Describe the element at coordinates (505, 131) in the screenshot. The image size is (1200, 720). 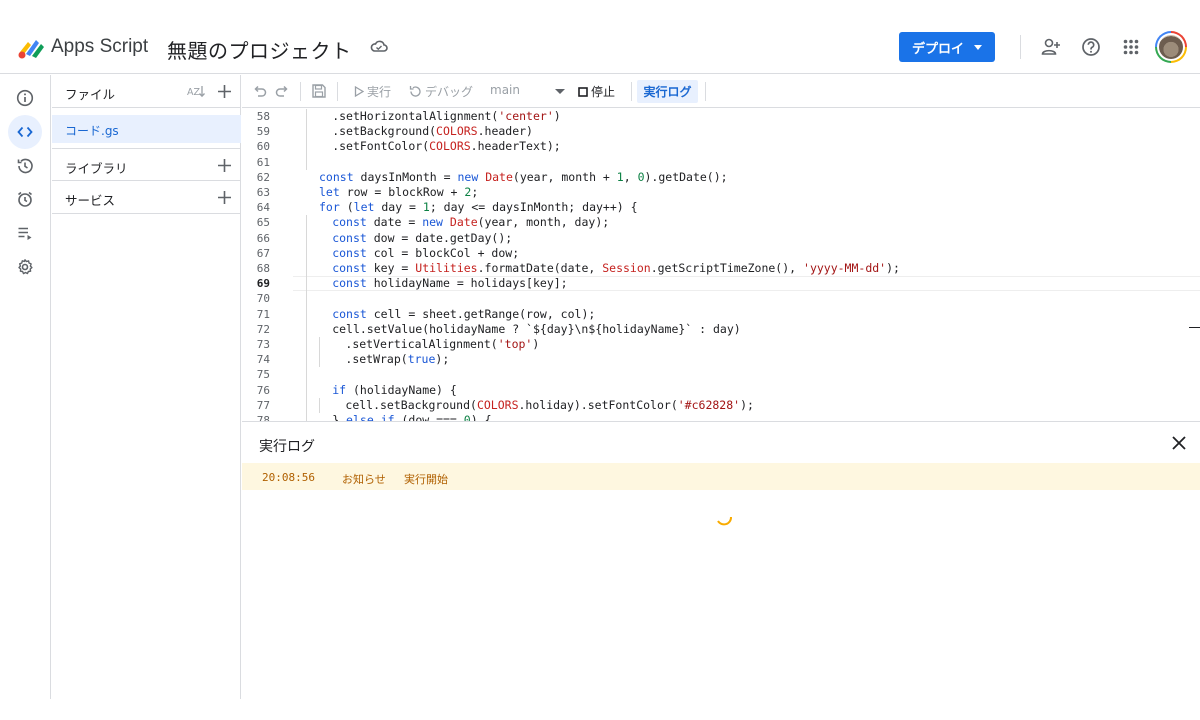
I see `code-token: .header)` at that location.